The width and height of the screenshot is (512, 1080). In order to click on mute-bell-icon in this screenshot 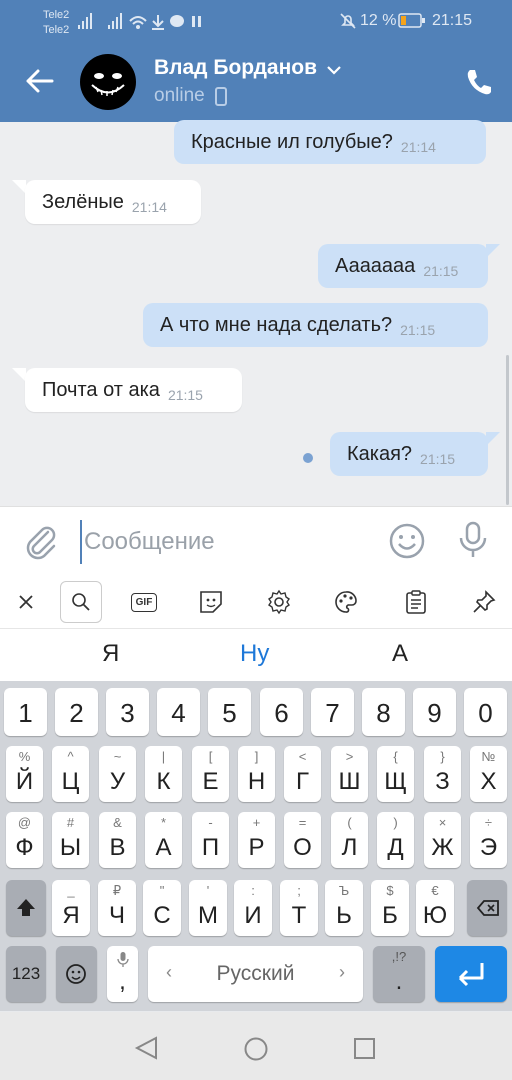, I will do `click(348, 21)`.